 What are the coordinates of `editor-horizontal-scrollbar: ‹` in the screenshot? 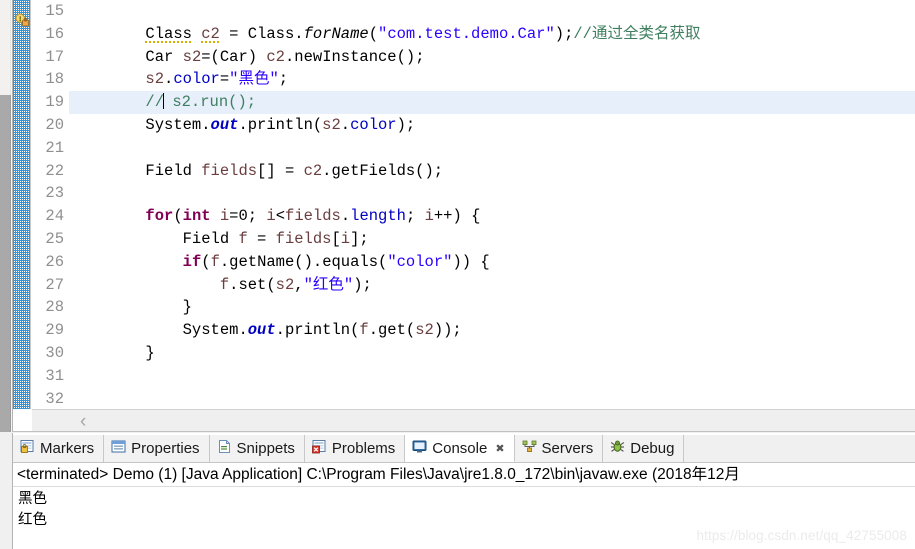 It's located at (473, 420).